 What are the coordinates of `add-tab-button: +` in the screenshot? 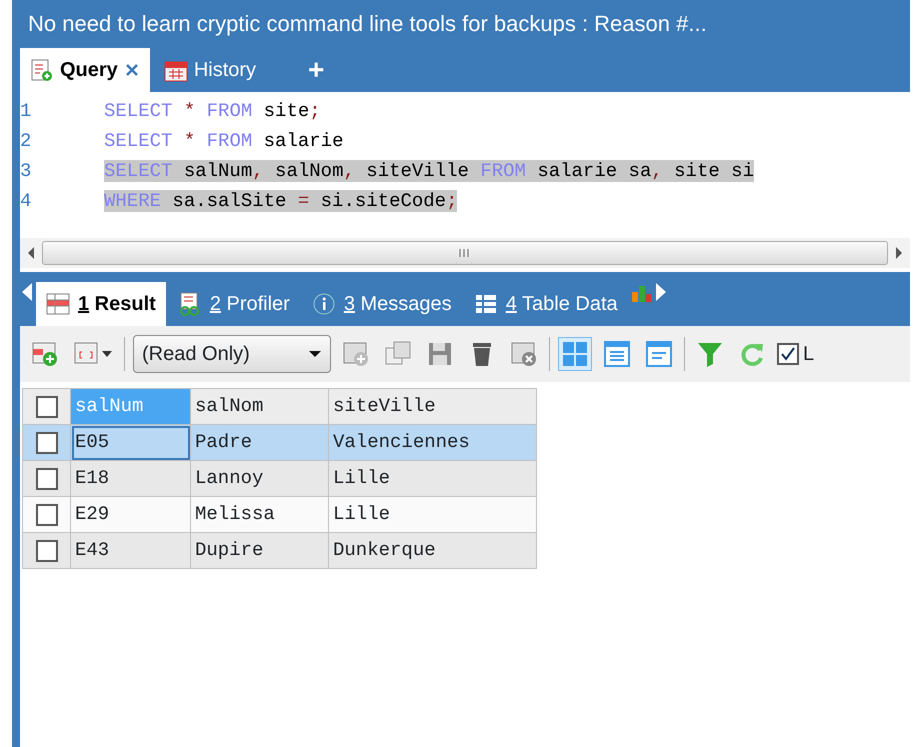 It's located at (316, 70).